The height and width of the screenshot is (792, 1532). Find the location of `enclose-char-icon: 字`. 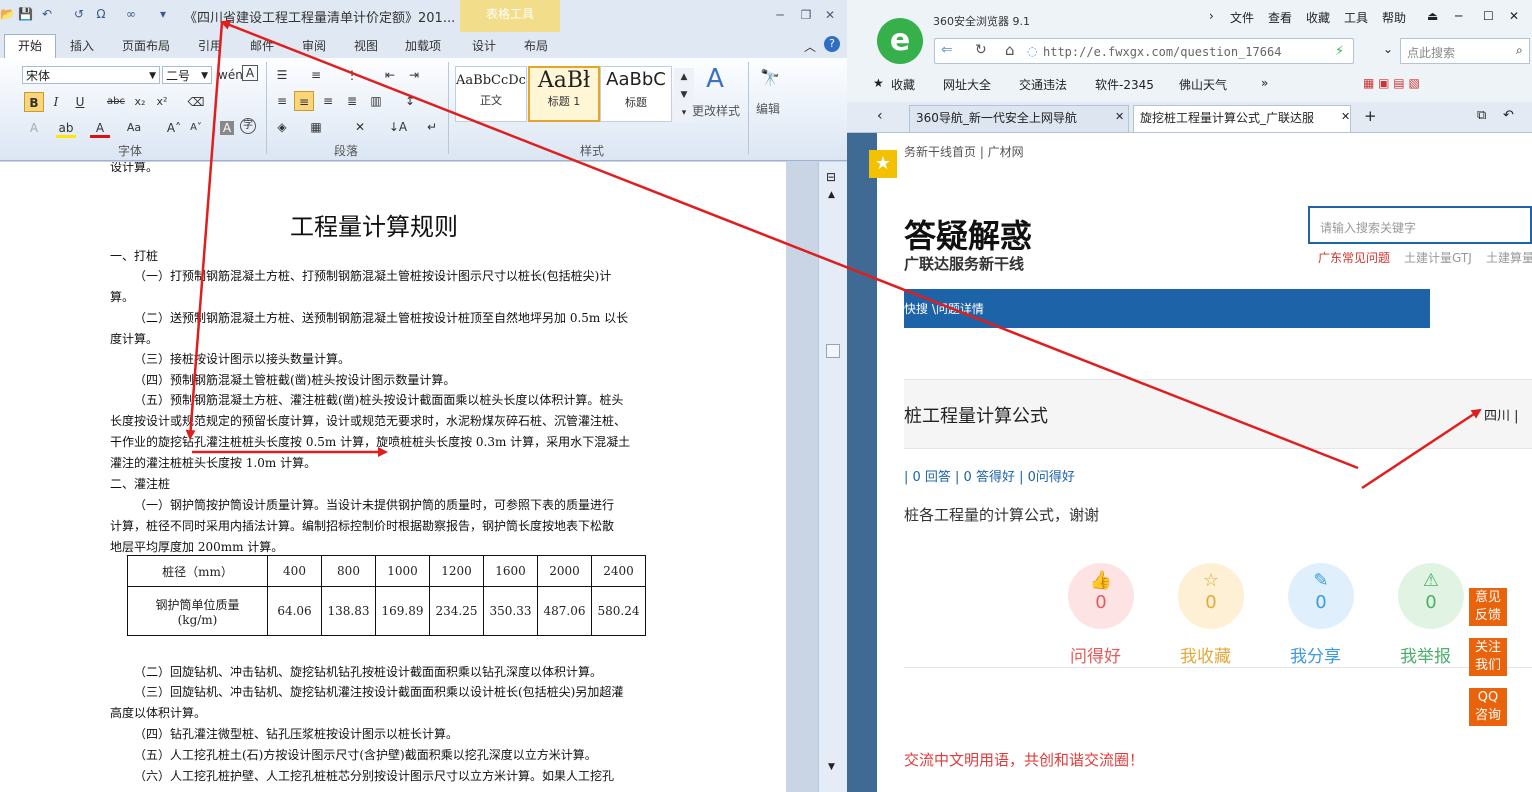

enclose-char-icon: 字 is located at coordinates (248, 126).